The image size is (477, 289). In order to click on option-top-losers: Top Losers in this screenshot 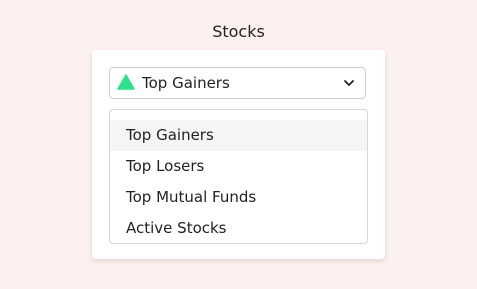, I will do `click(238, 166)`.